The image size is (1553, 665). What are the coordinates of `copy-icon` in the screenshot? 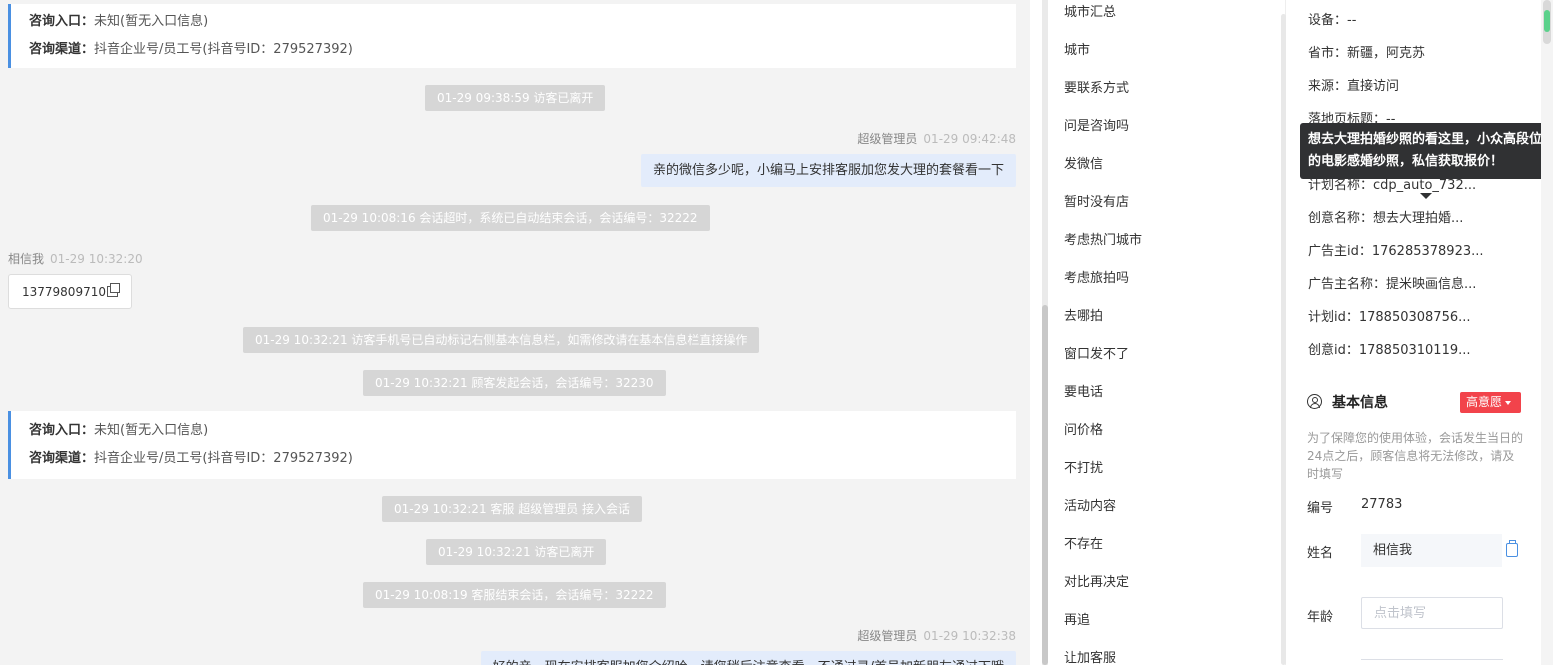 It's located at (113, 290).